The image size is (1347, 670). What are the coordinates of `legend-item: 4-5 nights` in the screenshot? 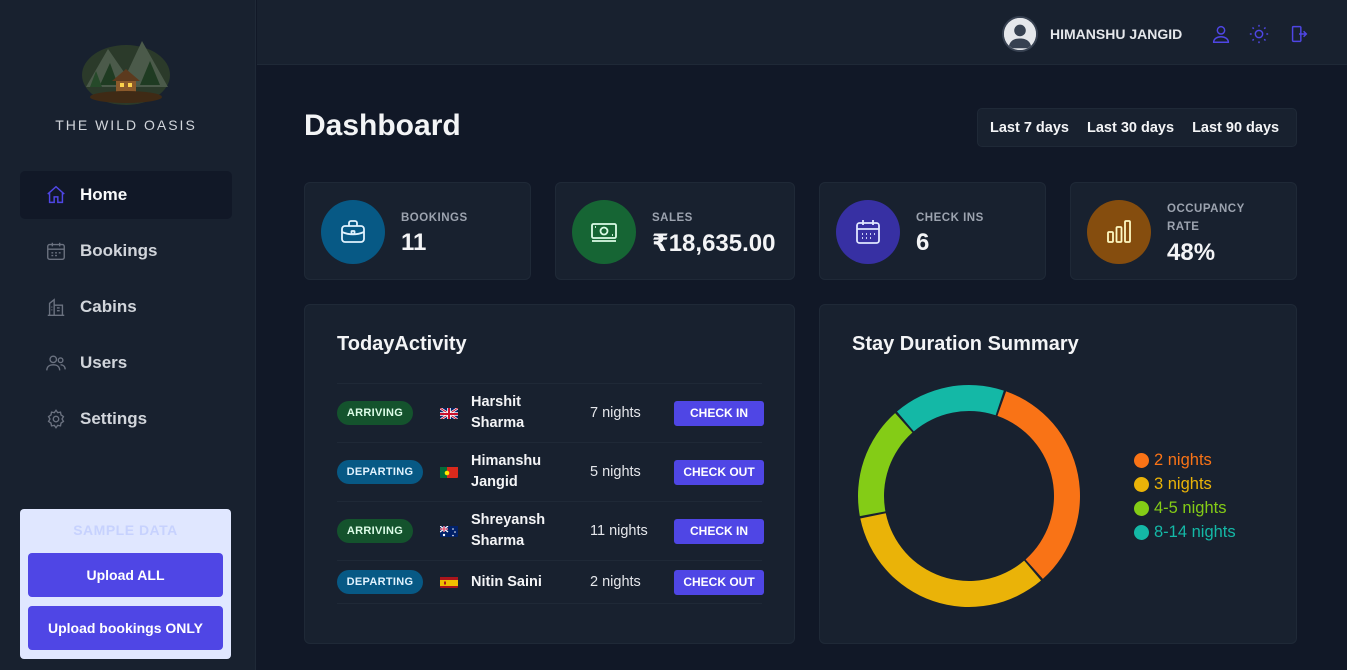 It's located at (1185, 508).